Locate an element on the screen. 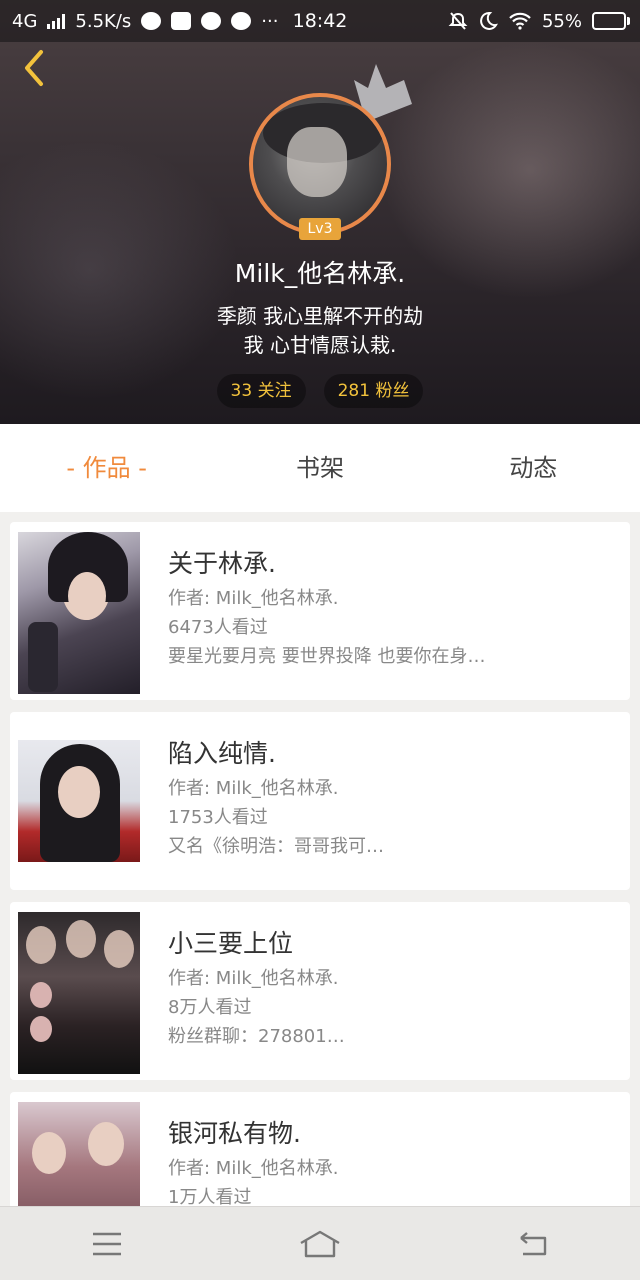  menu-icon is located at coordinates (106, 1243).